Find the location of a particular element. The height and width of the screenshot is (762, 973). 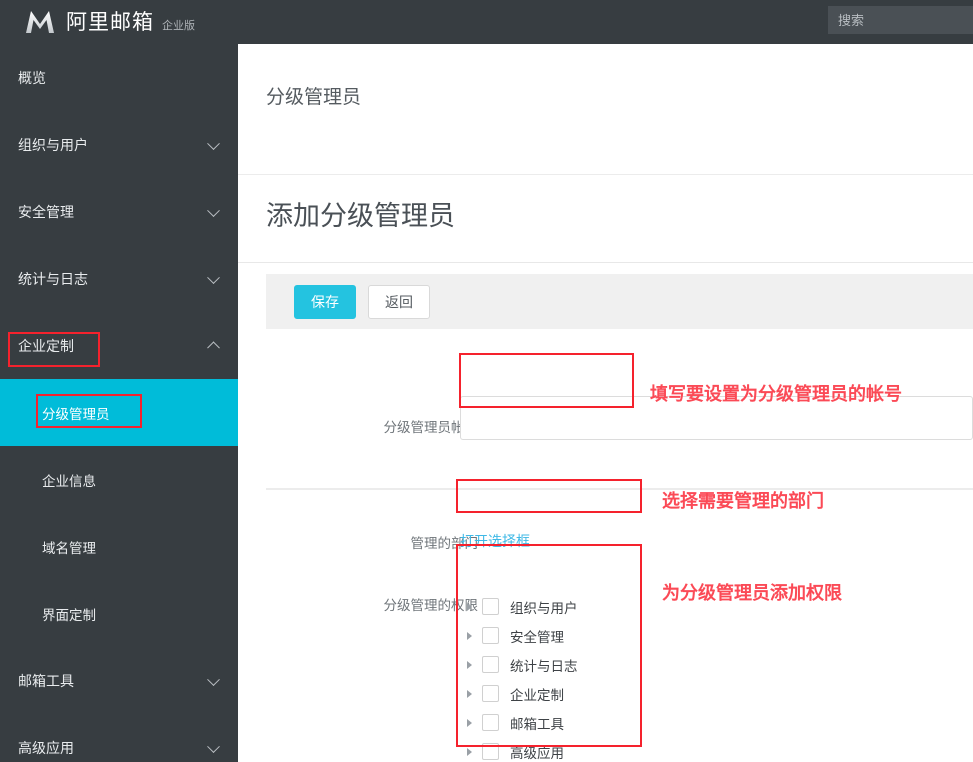

sidebar-item-label: 企业定制 is located at coordinates (46, 345).